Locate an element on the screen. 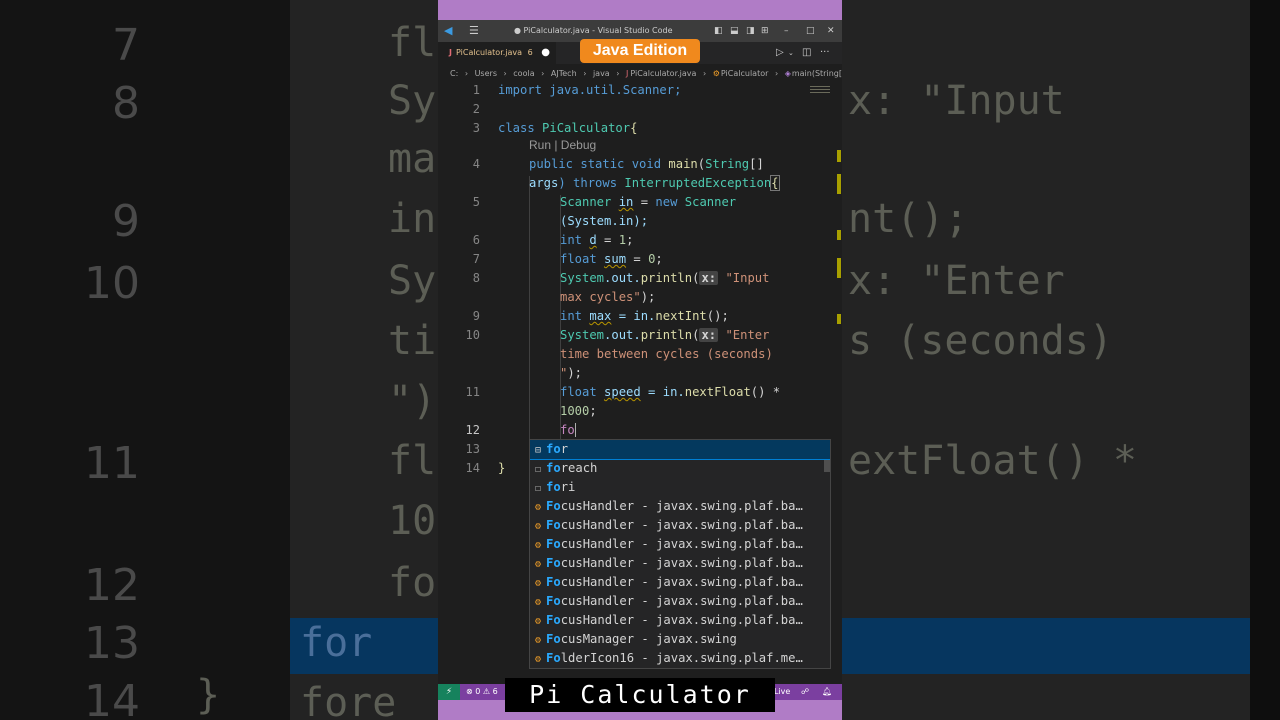  line-number: 7 is located at coordinates (476, 259).